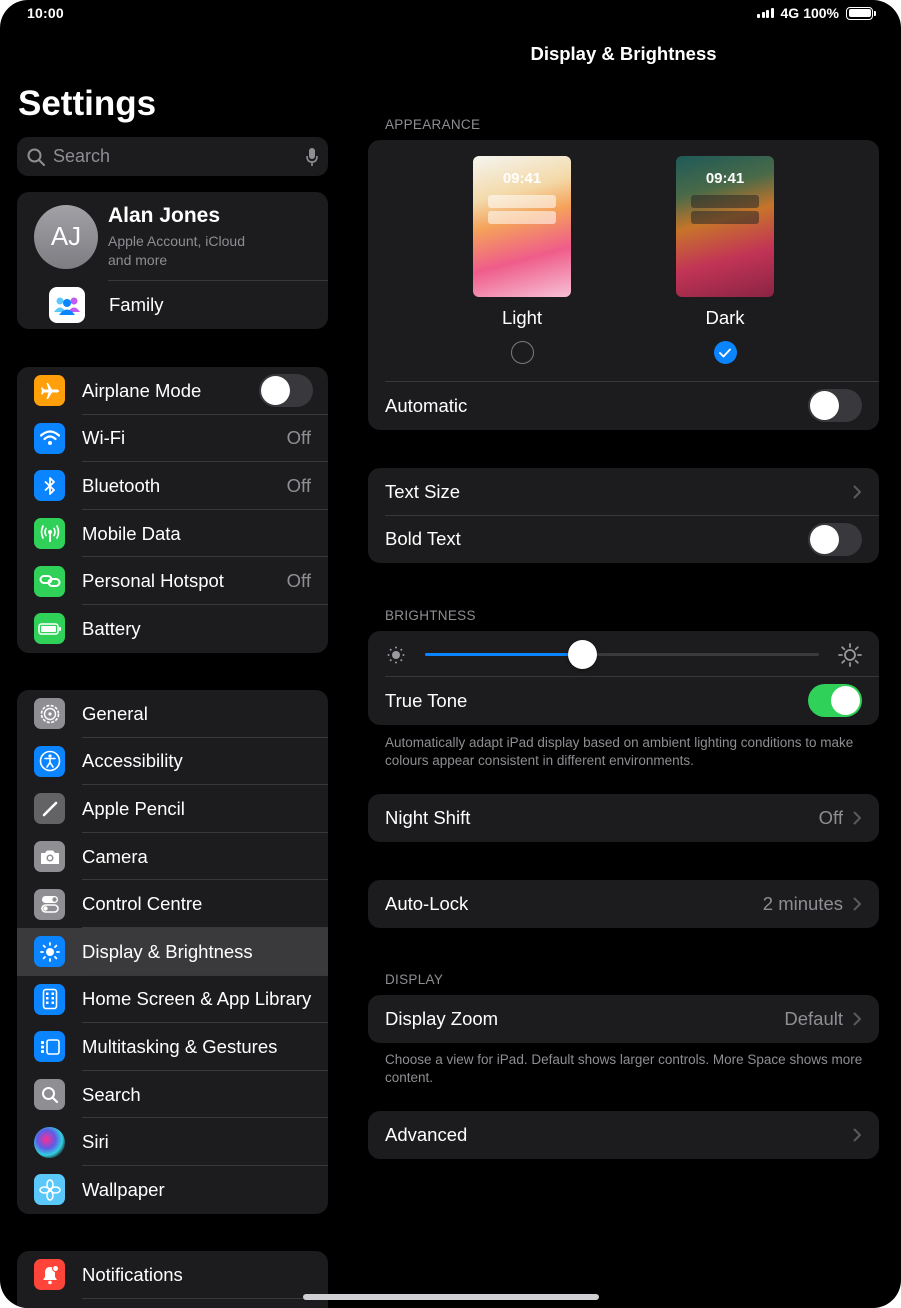 The width and height of the screenshot is (901, 1308). Describe the element at coordinates (623, 701) in the screenshot. I see `true-tone-row: True Tone` at that location.